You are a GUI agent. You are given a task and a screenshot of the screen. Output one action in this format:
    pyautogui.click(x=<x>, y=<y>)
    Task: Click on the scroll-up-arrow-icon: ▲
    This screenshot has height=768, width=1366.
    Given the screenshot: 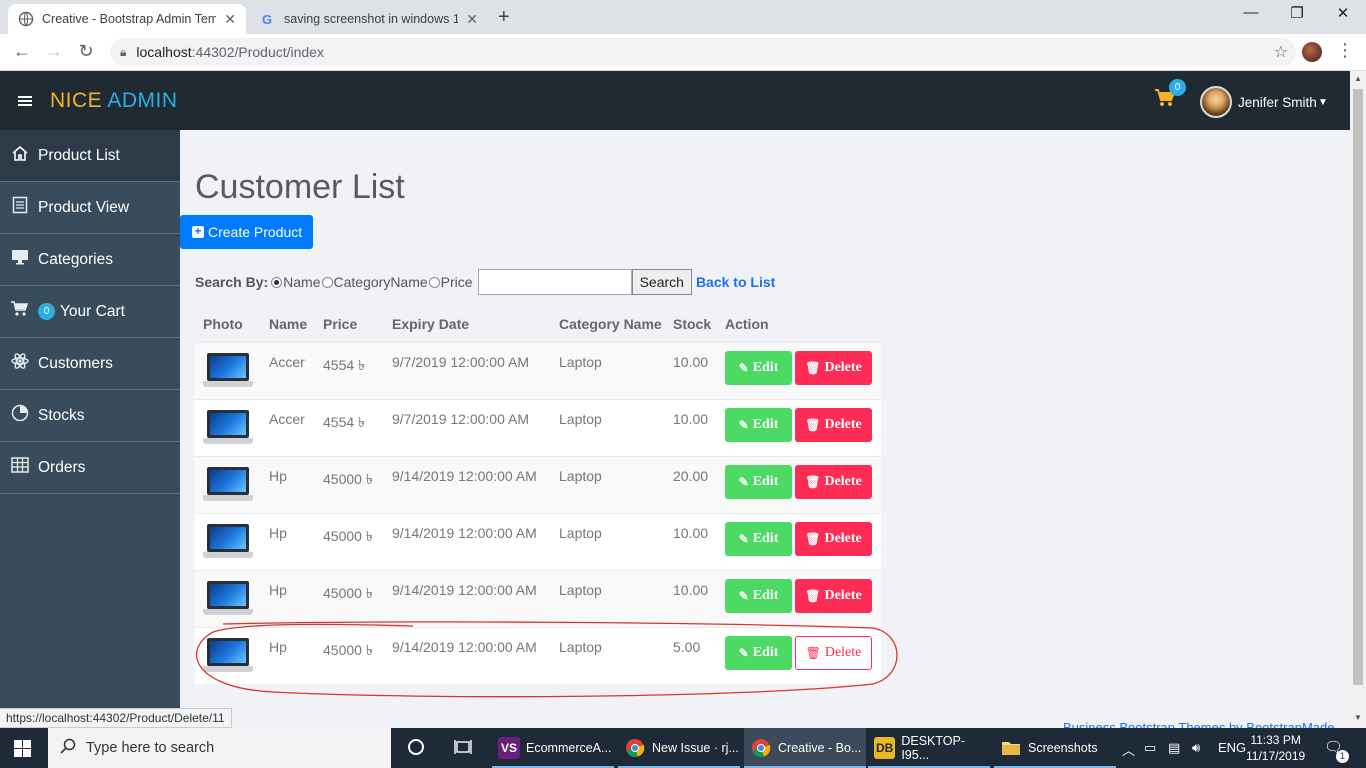 What is the action you would take?
    pyautogui.click(x=1358, y=78)
    